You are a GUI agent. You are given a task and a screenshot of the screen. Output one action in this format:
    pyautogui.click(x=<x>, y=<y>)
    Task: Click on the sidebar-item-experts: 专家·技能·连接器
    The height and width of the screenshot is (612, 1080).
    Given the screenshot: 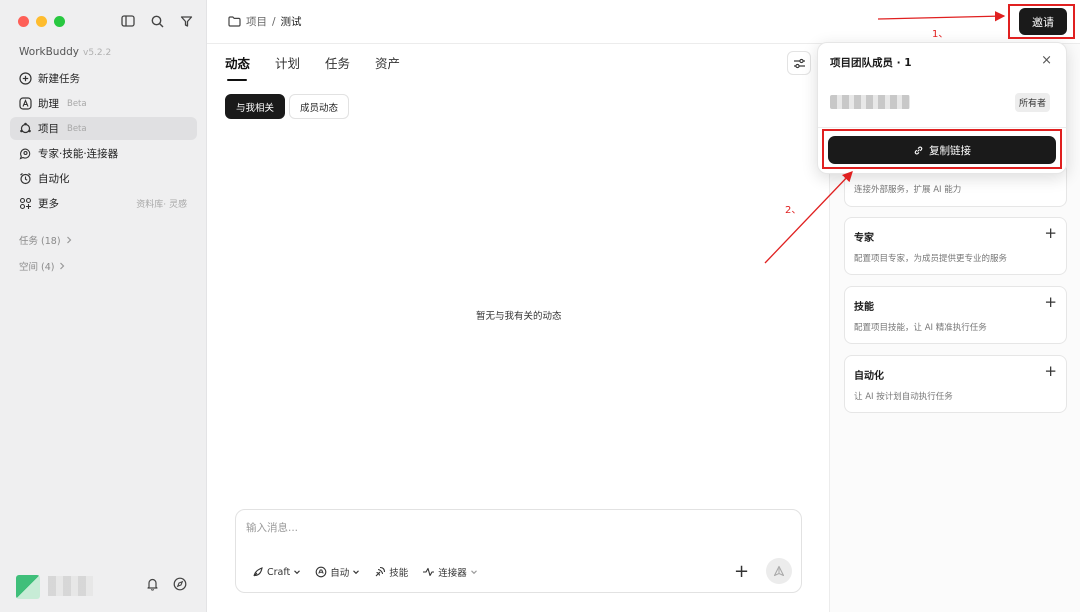 What is the action you would take?
    pyautogui.click(x=103, y=153)
    